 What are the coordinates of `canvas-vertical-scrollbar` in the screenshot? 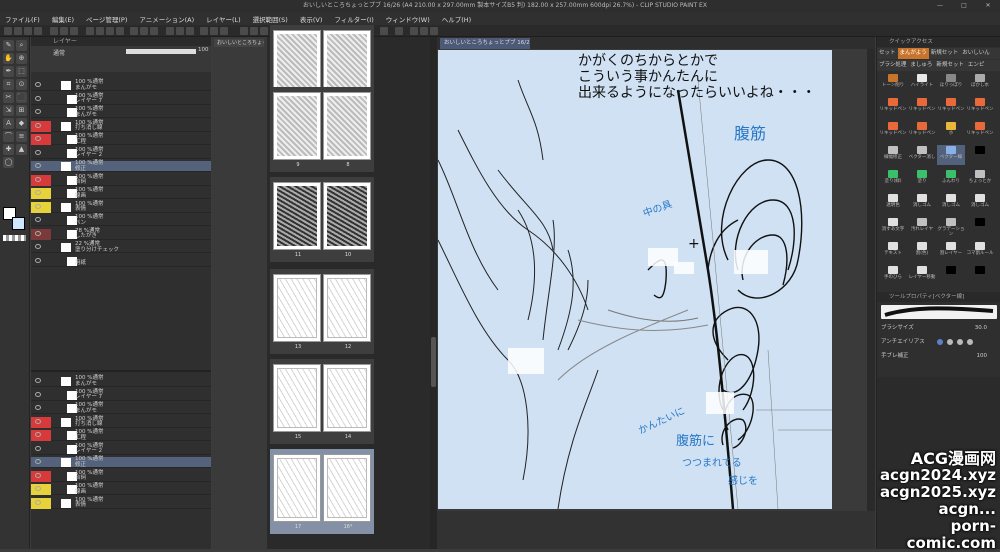 It's located at (871, 280).